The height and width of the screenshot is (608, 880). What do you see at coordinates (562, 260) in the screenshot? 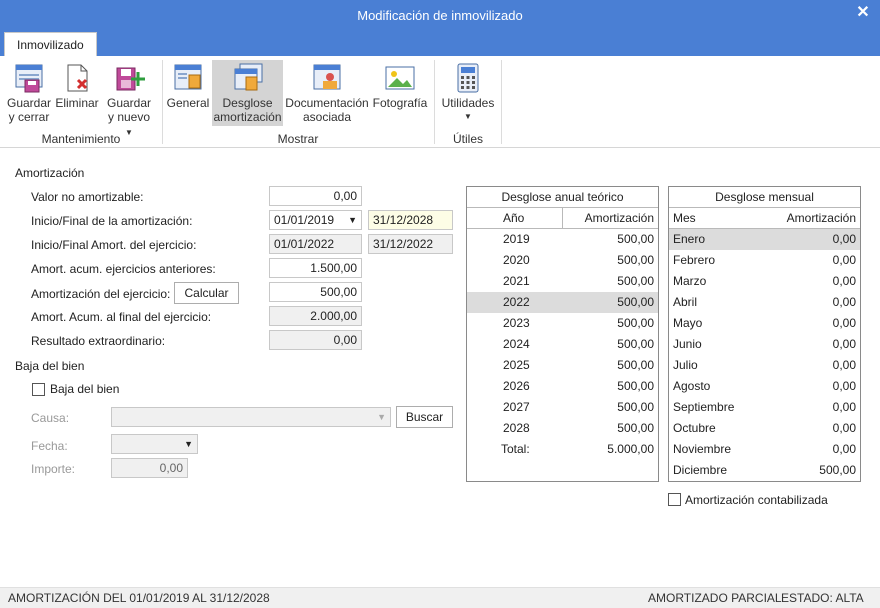
I see `table-row: 2020 500,00` at bounding box center [562, 260].